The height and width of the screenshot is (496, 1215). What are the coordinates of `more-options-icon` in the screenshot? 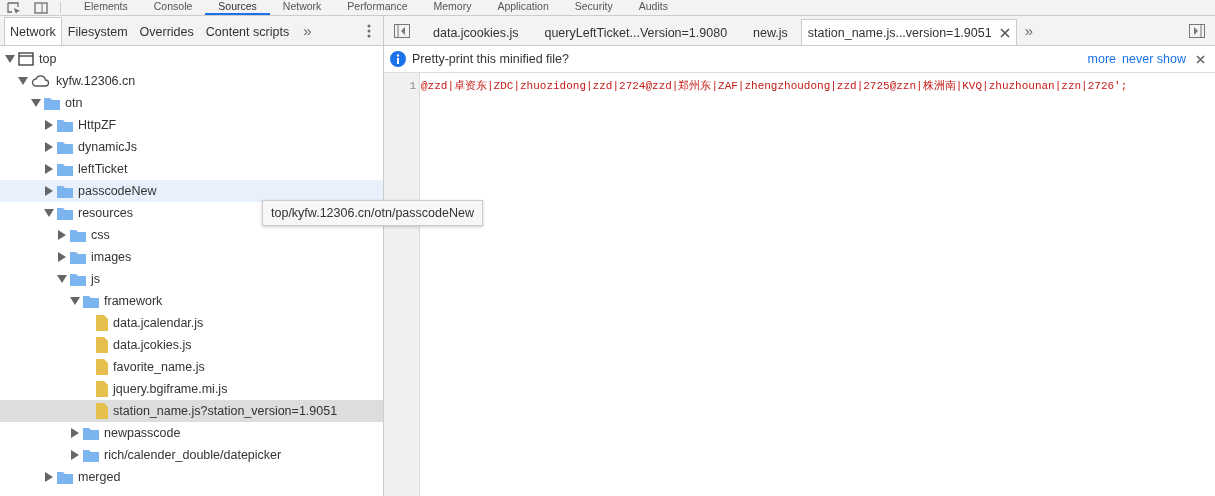 It's located at (369, 30).